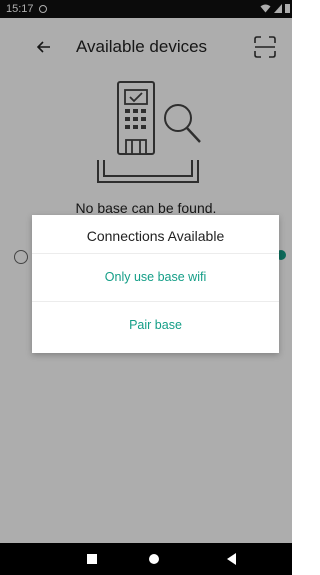 The image size is (320, 575). I want to click on recents-icon, so click(92, 559).